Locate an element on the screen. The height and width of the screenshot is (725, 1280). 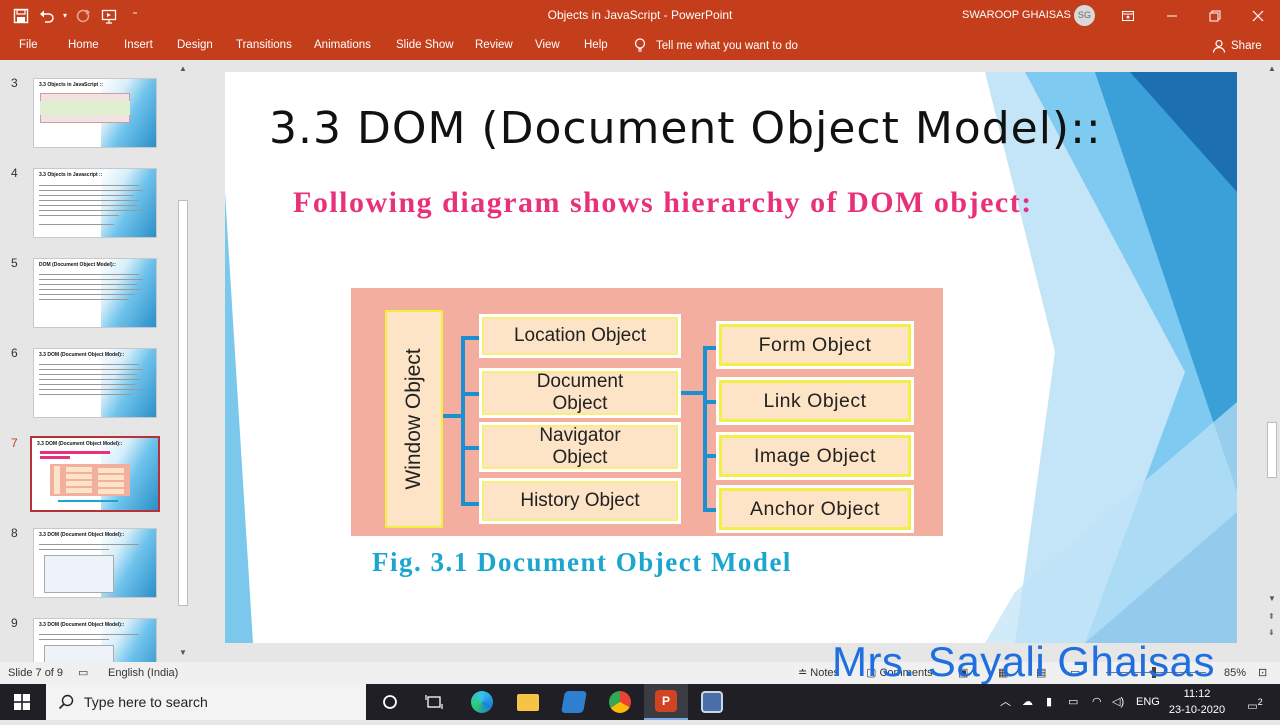
action-center-button: ▭2 is located at coordinates (1255, 702).